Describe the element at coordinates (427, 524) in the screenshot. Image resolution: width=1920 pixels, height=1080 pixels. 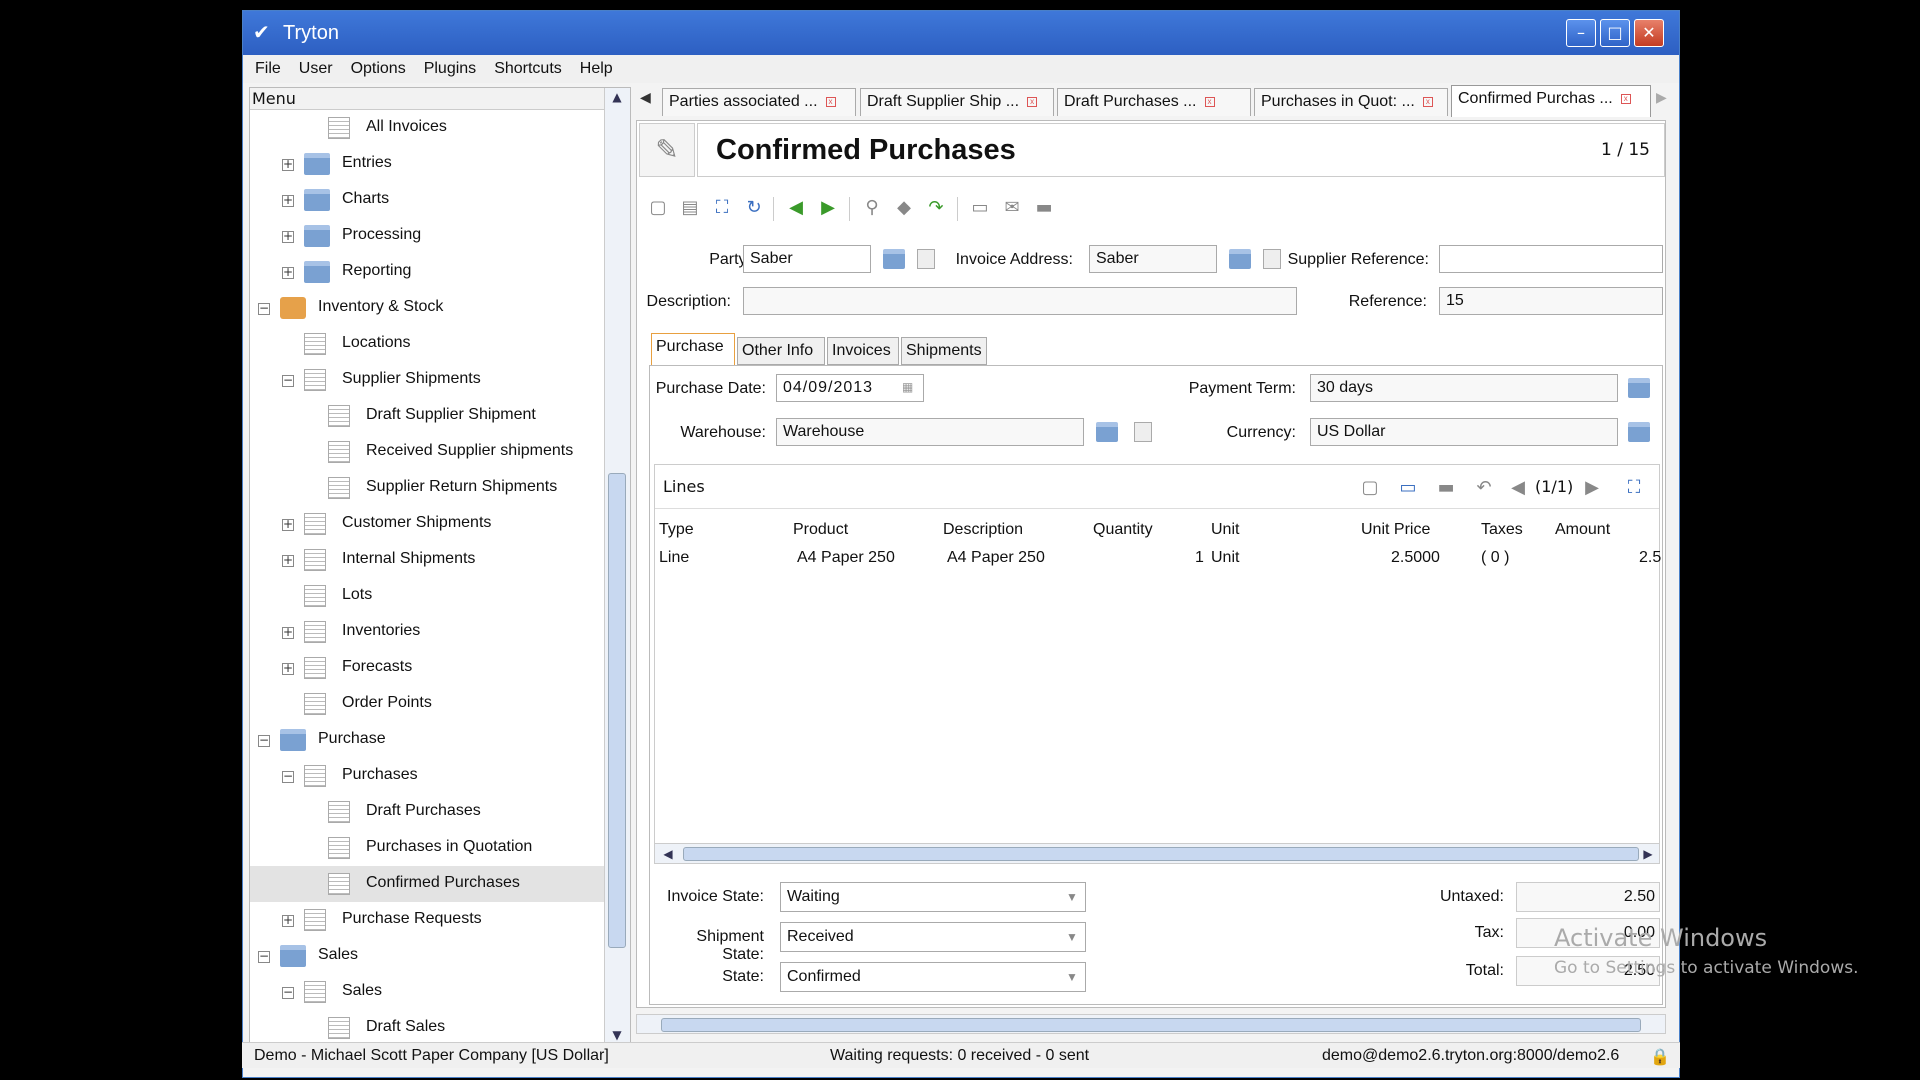
I see `tree-item: + Customer Shipments` at that location.